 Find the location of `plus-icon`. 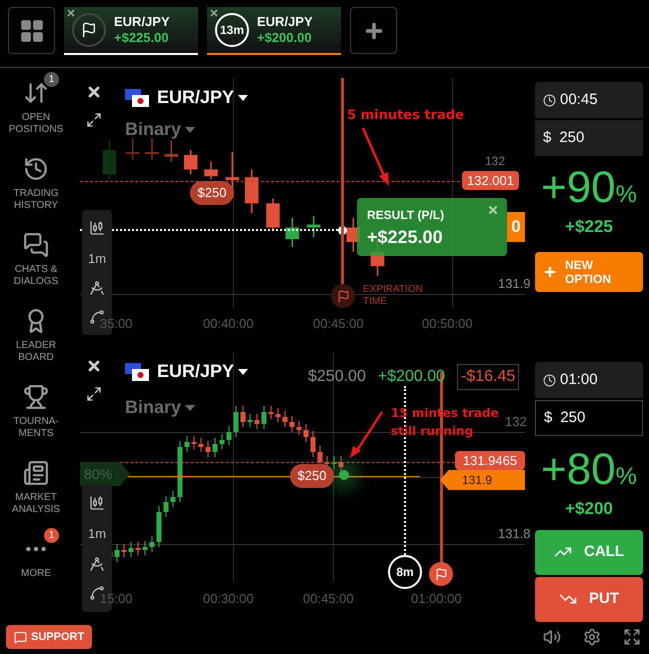

plus-icon is located at coordinates (550, 271).